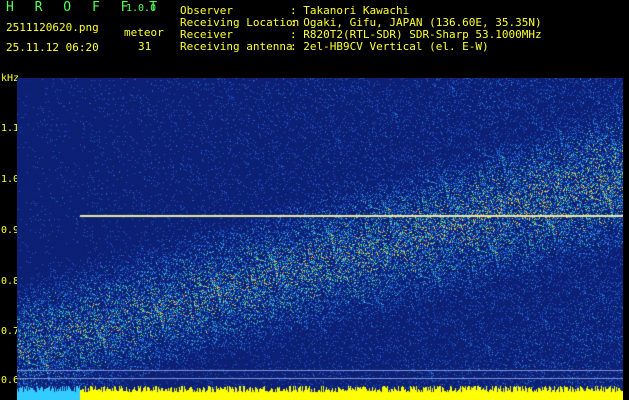 Image resolution: width=629 pixels, height=400 pixels. I want to click on app-version: 1.0.0, so click(141, 8).